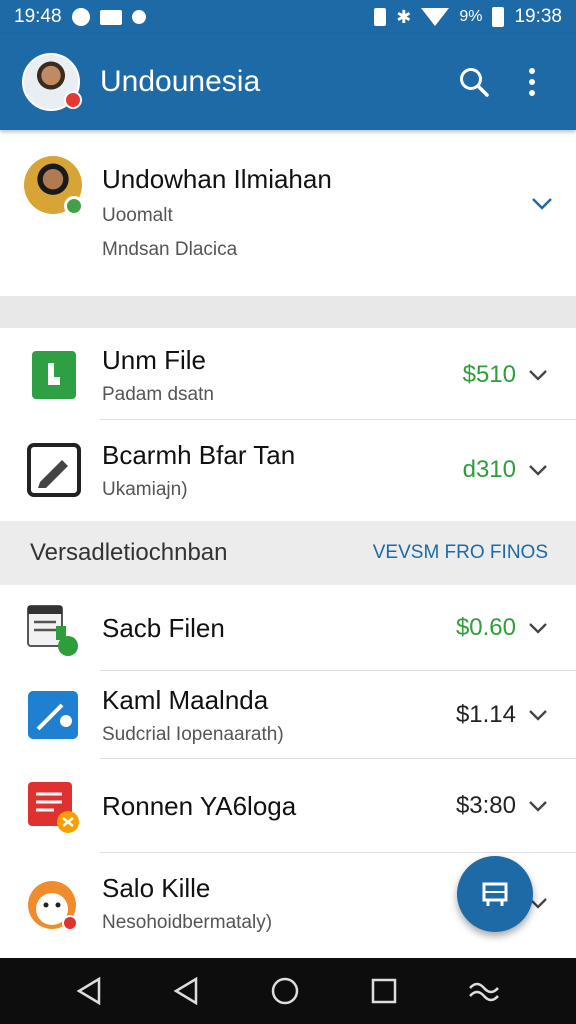  I want to click on list-item-title: Unm File, so click(154, 359).